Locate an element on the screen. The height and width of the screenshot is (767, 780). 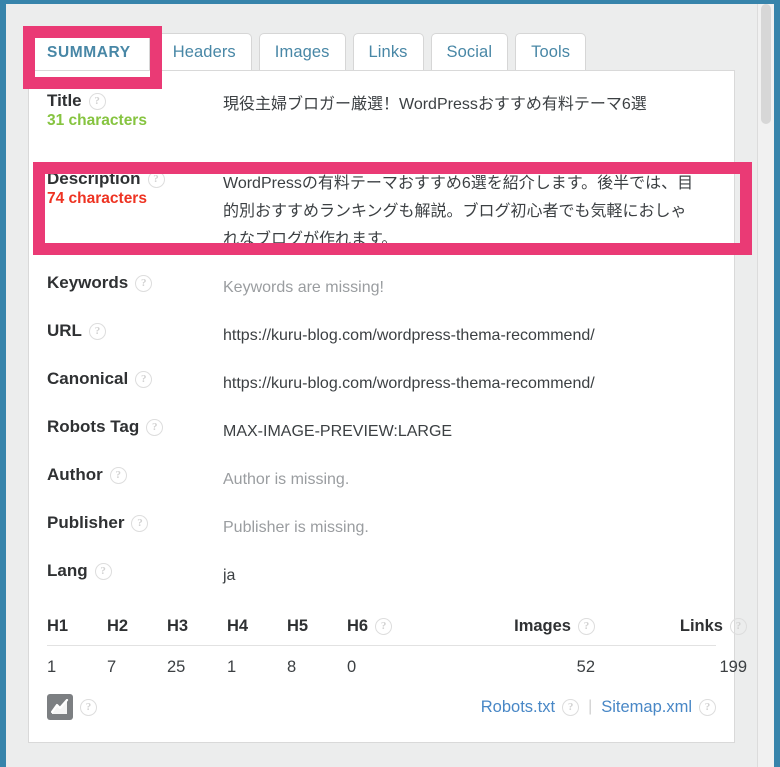
col-header-h4: H4 is located at coordinates (238, 625).